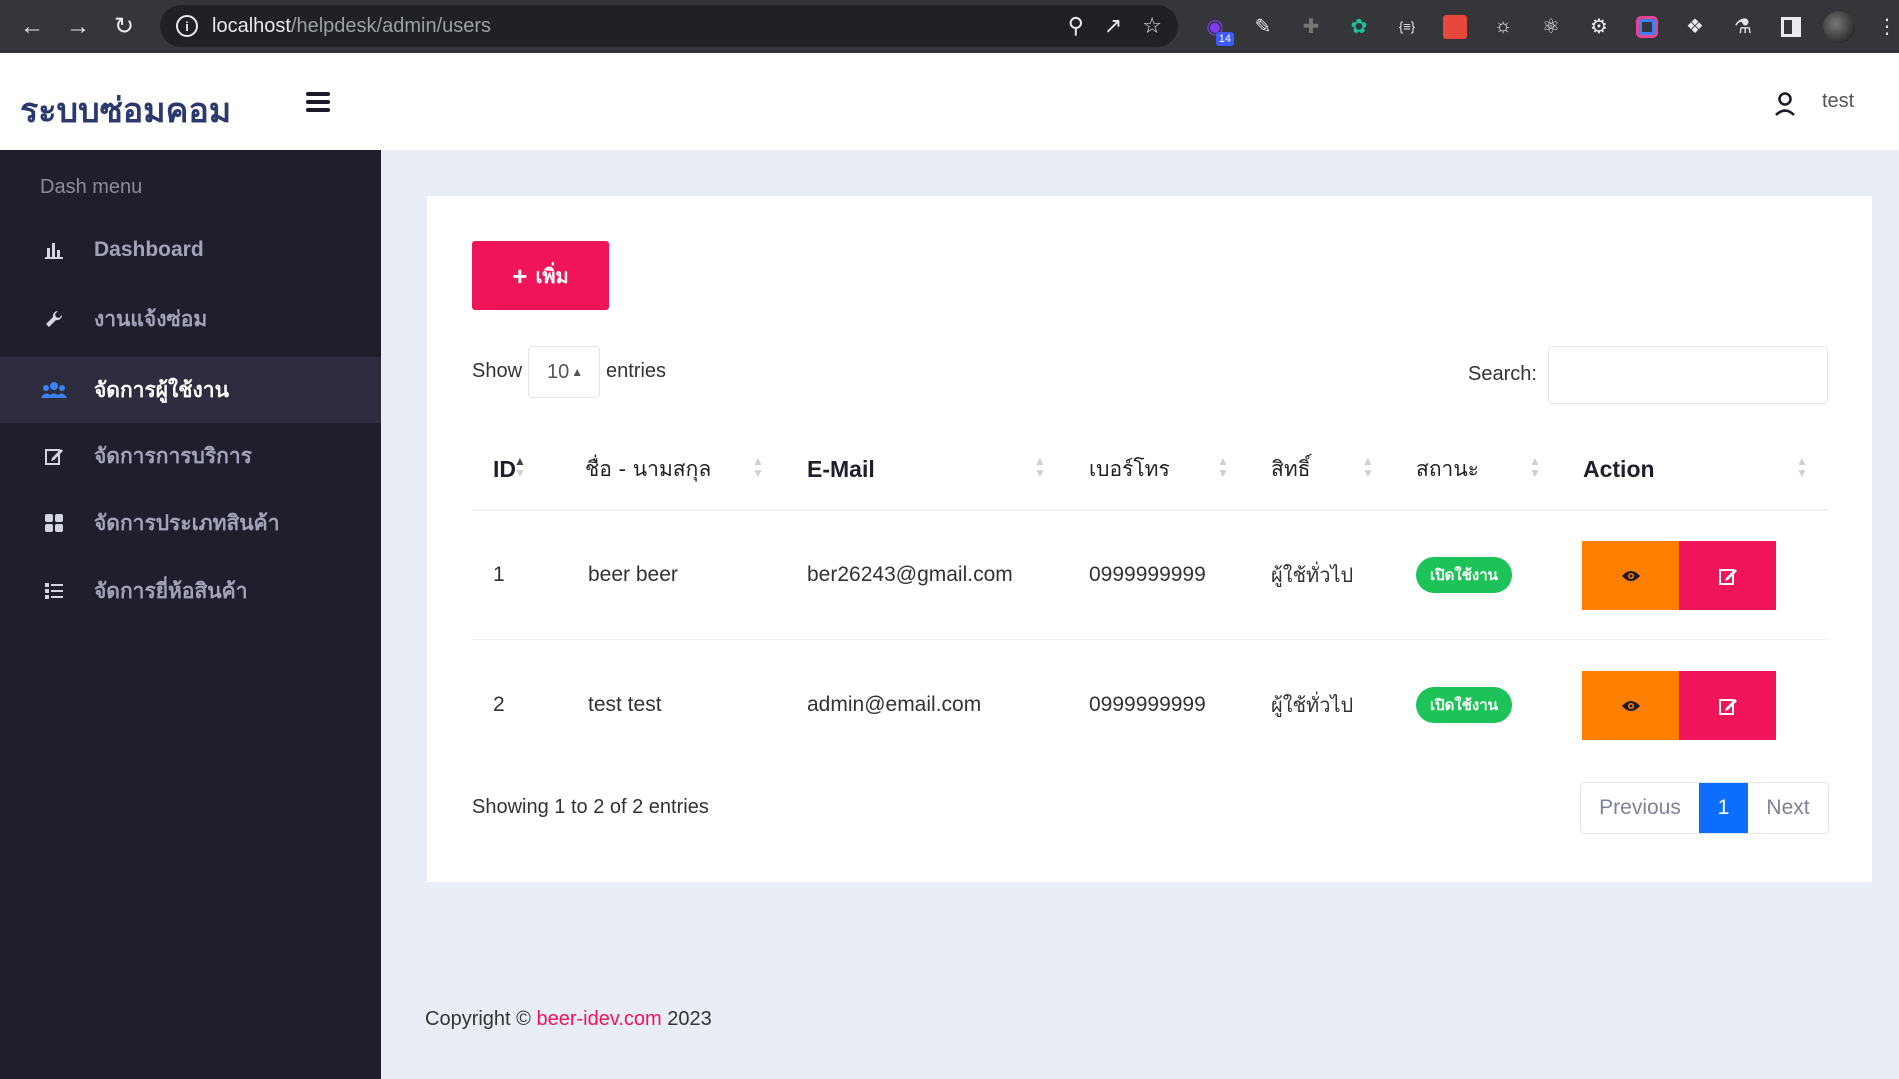  Describe the element at coordinates (841, 469) in the screenshot. I see `column-header-email: E-Mail` at that location.